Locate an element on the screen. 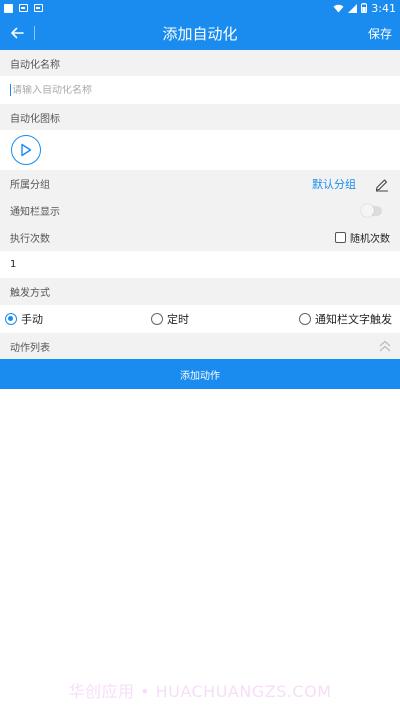 The height and width of the screenshot is (710, 400). random-count-option: 随机次数 is located at coordinates (362, 237).